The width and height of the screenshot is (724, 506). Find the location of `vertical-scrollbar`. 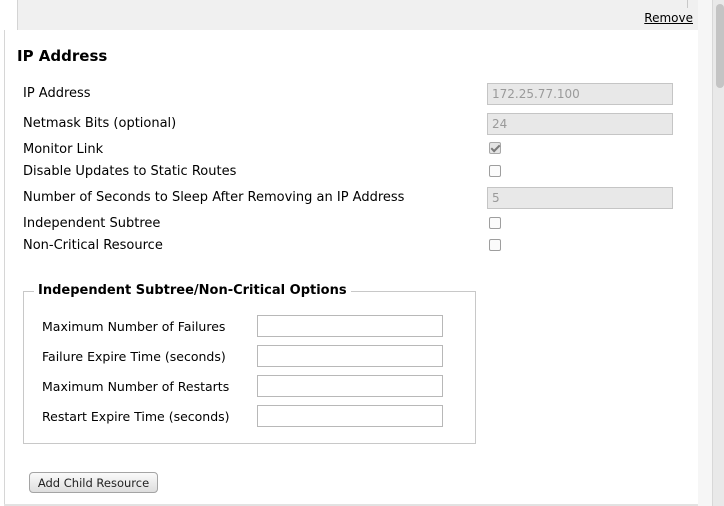

vertical-scrollbar is located at coordinates (718, 253).